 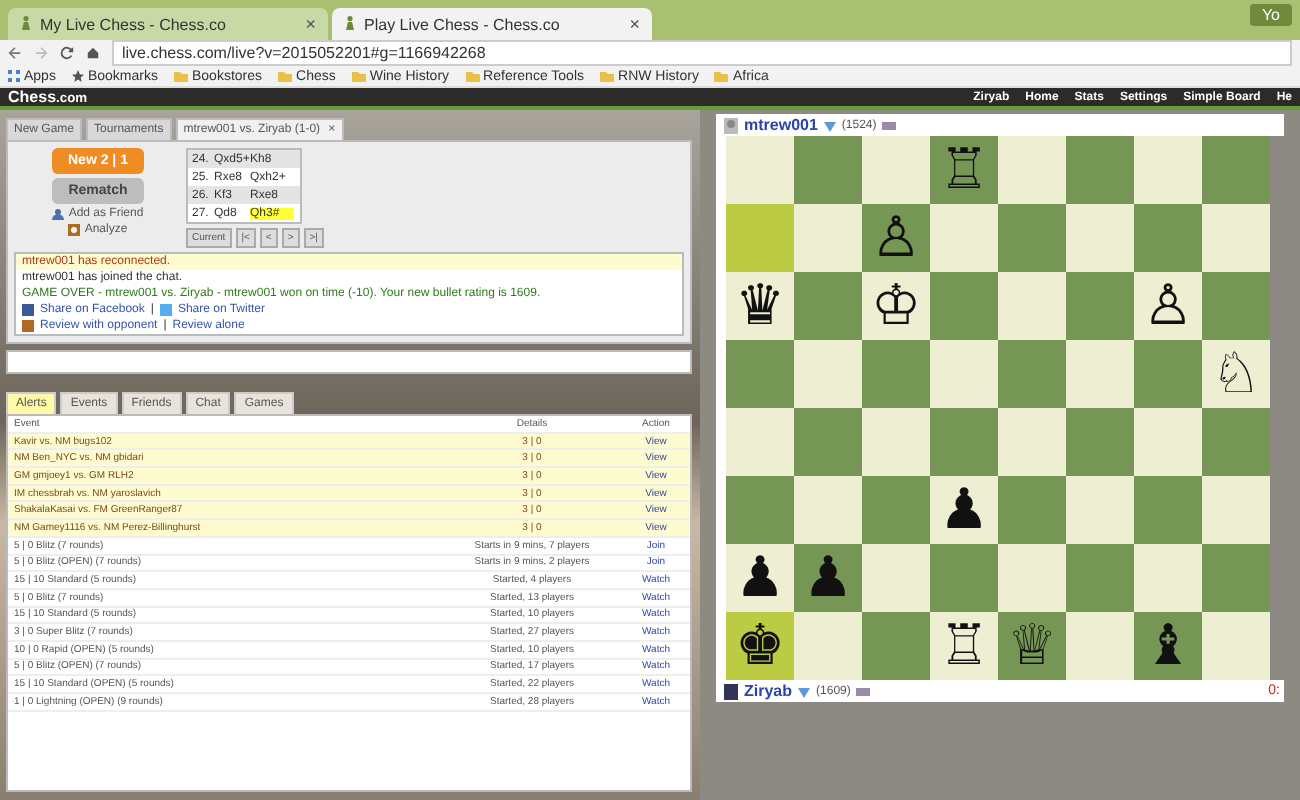 I want to click on browser-tab: My Live Chess - Chess.co ×, so click(x=168, y=24).